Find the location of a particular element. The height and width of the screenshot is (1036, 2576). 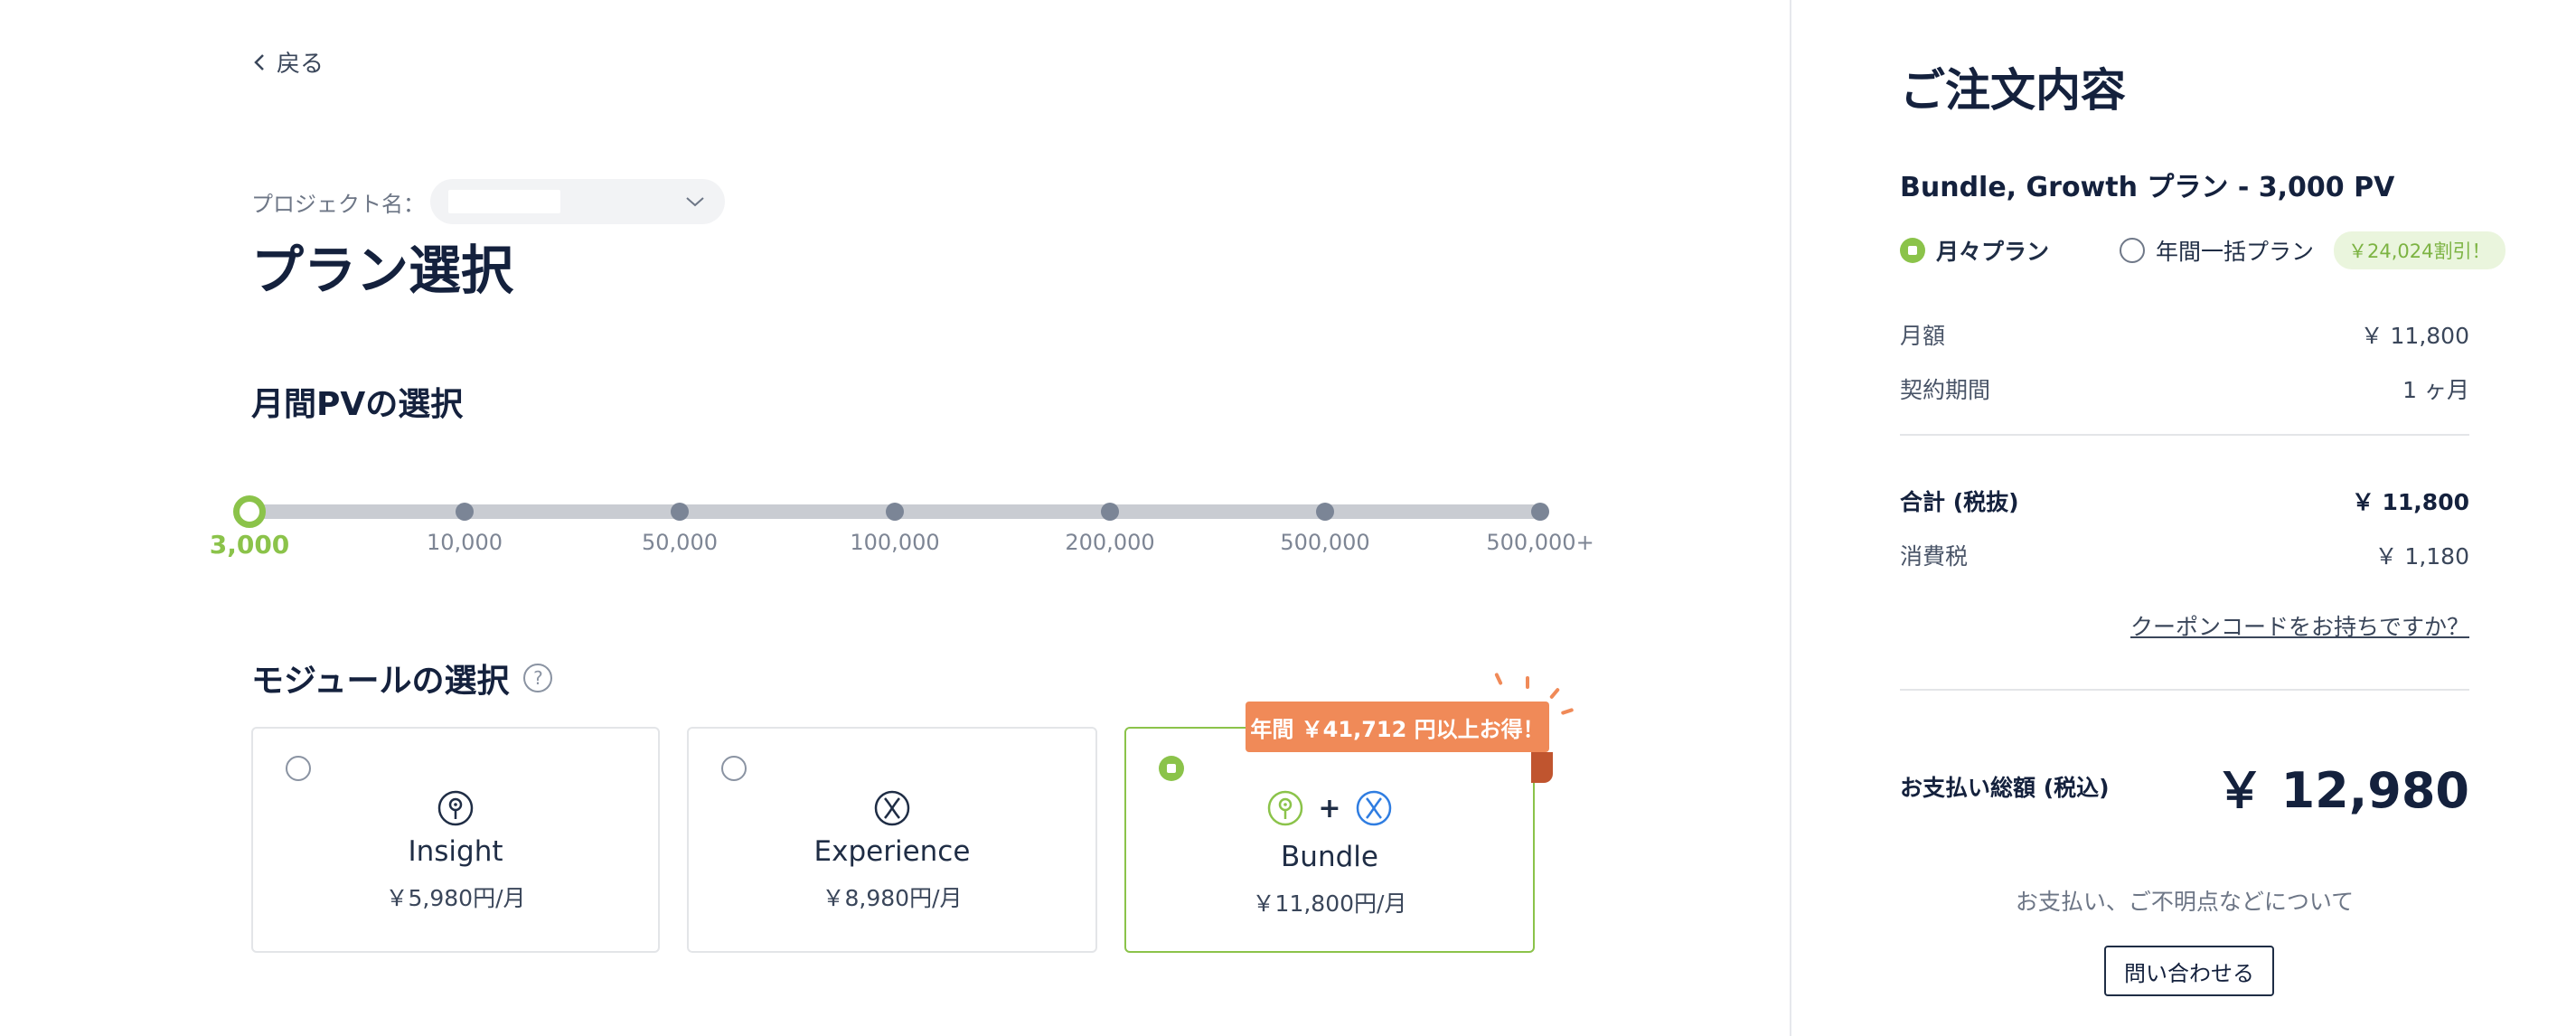

monthly-row: 月額 ￥ 11,800 is located at coordinates (2184, 334).